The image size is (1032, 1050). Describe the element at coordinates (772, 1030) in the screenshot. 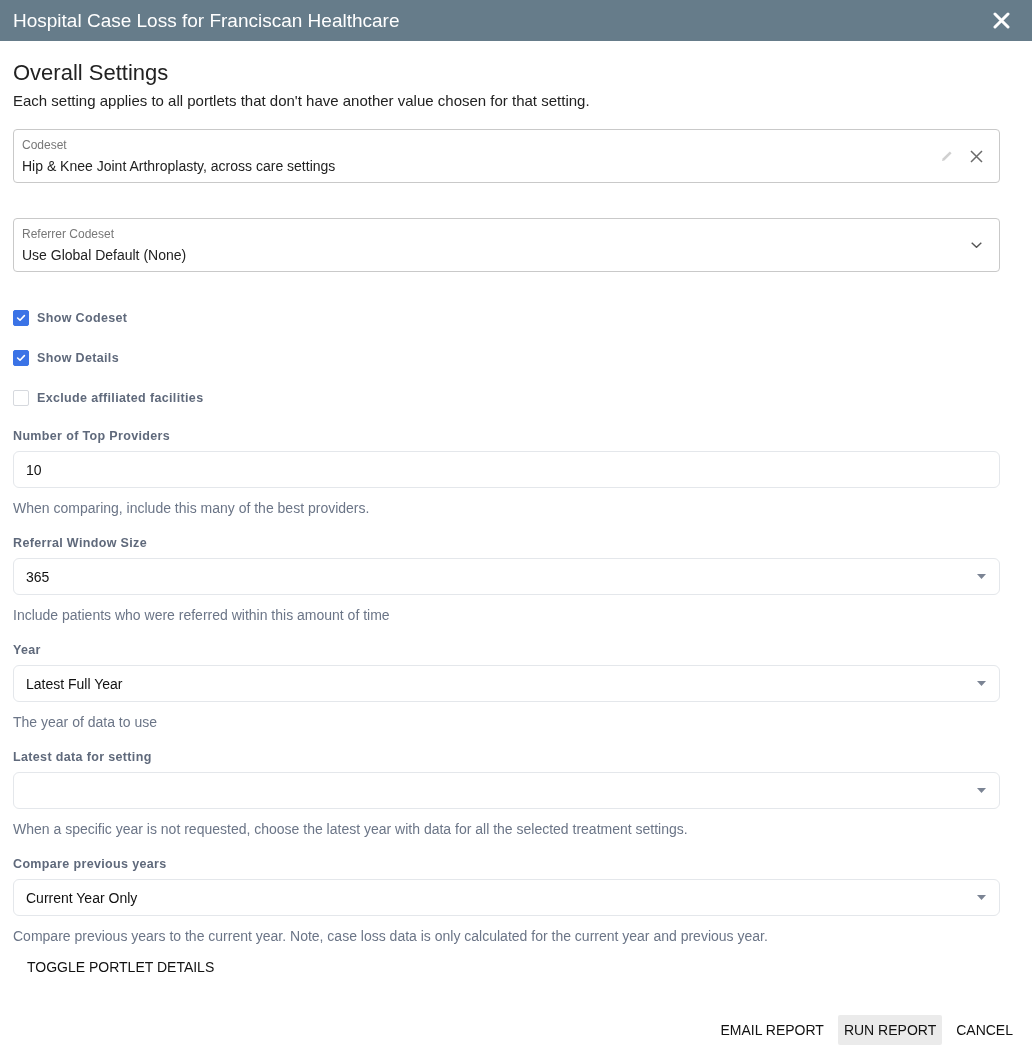

I see `action-button: EMAIL REPORT` at that location.